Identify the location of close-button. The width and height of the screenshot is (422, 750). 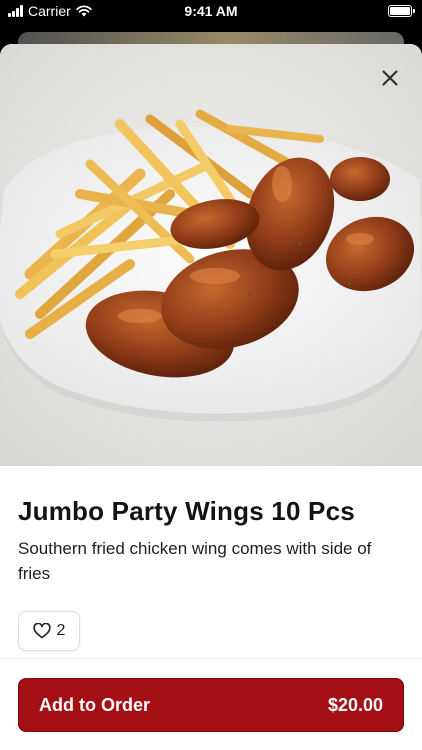
(390, 78).